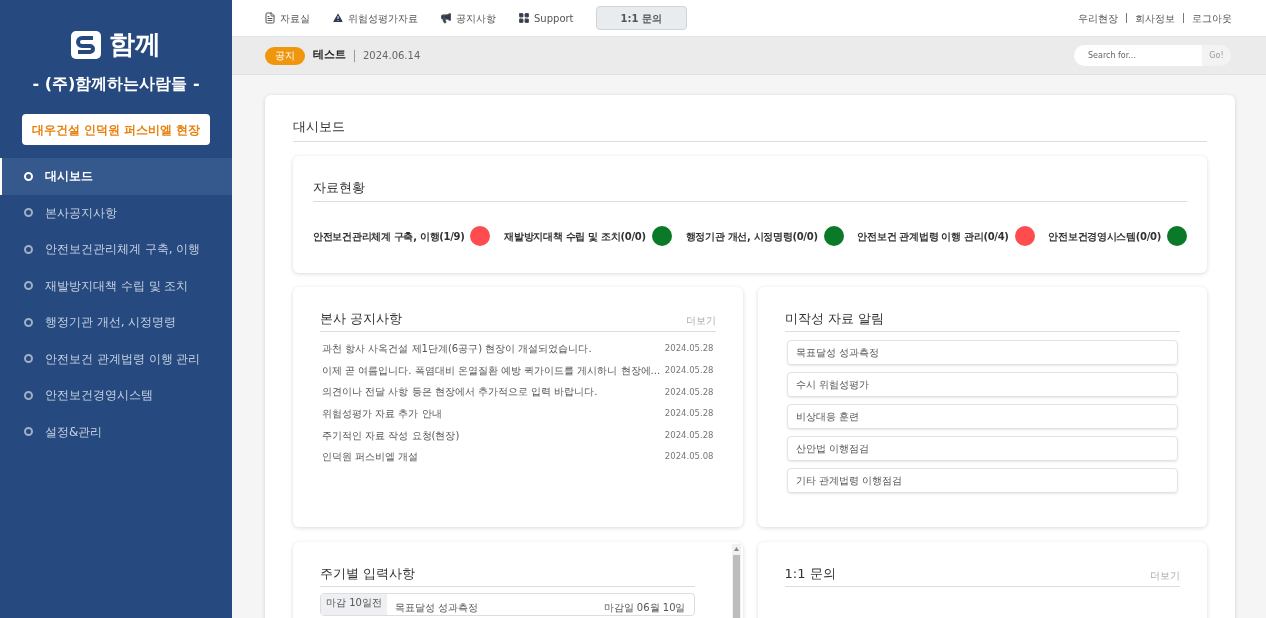 The image size is (1266, 618). What do you see at coordinates (354, 604) in the screenshot?
I see `deadline-badge: 마감 10일전` at bounding box center [354, 604].